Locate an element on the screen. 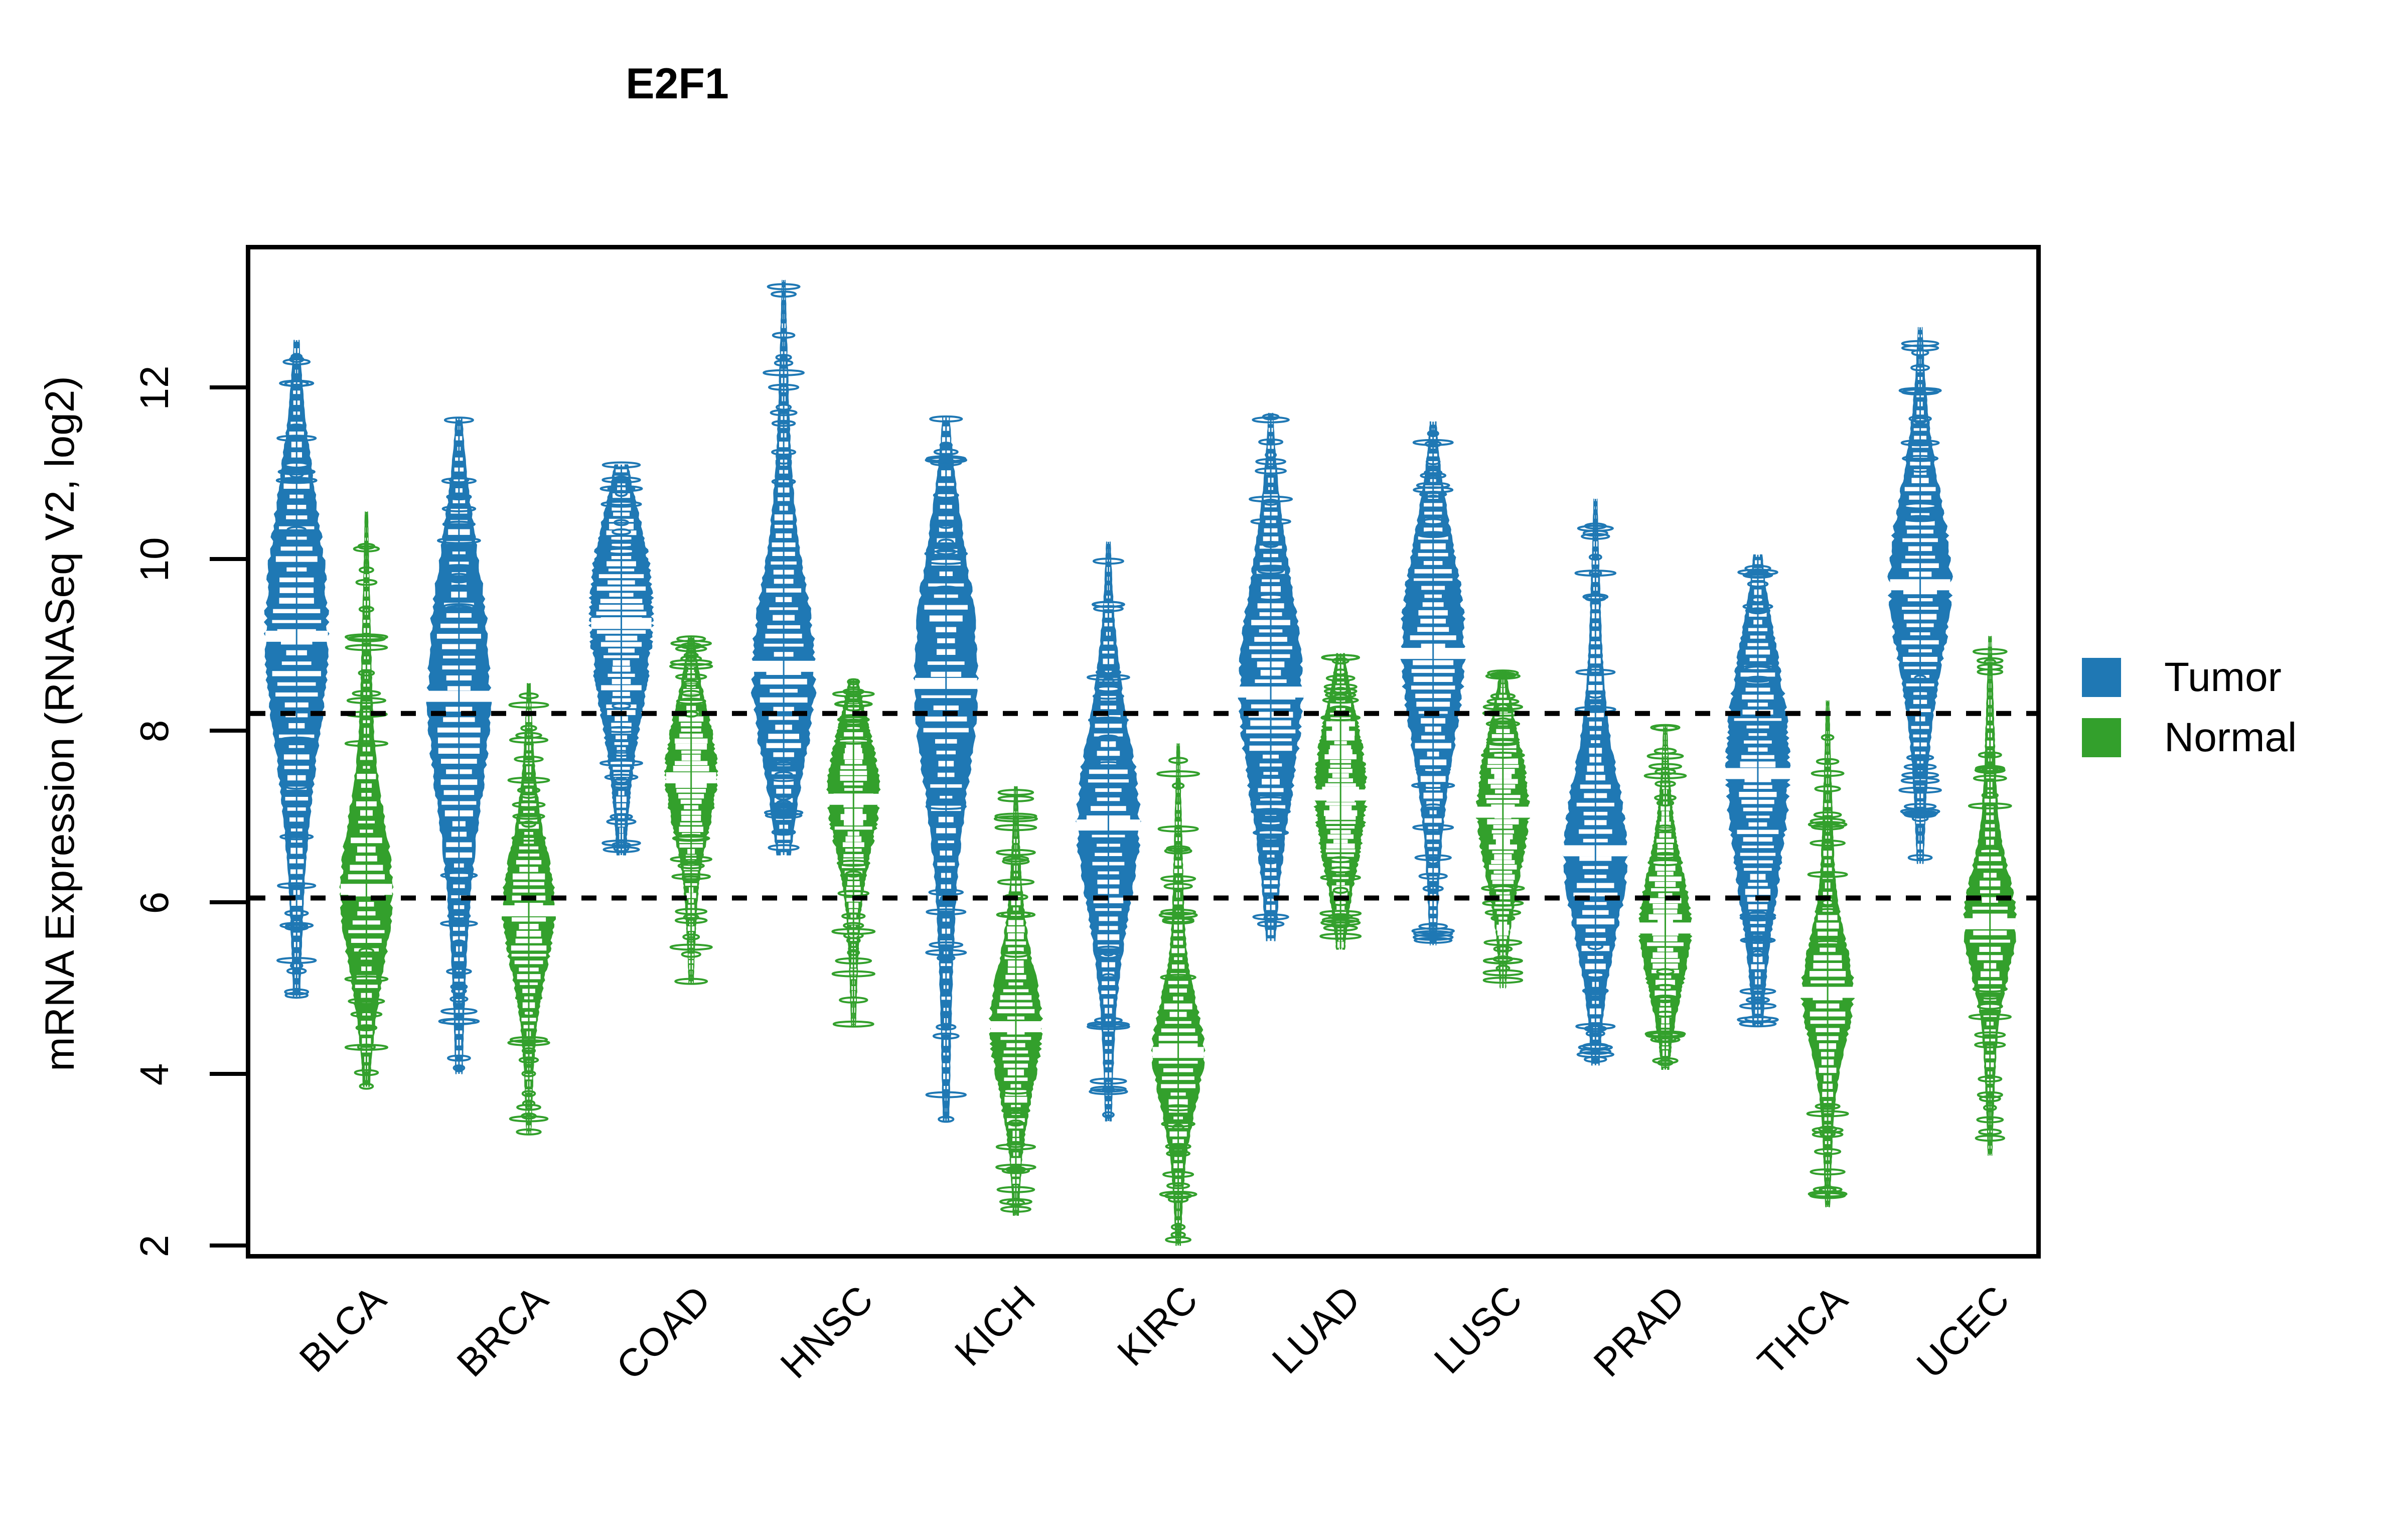 The height and width of the screenshot is (1522, 2408). violin-normal-kich is located at coordinates (1015, 1001).